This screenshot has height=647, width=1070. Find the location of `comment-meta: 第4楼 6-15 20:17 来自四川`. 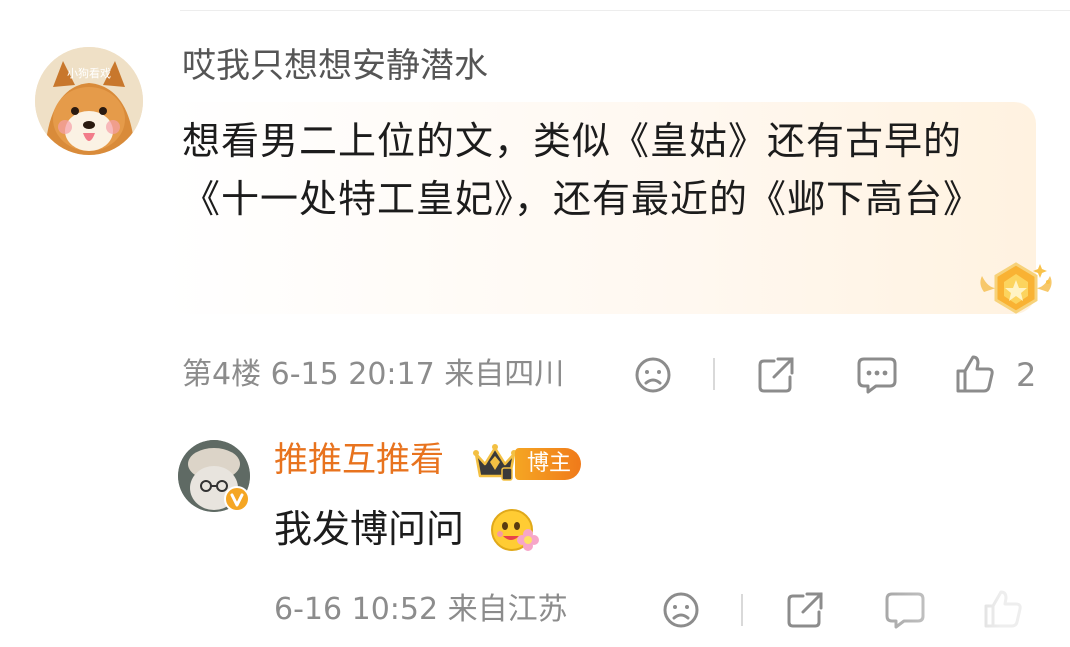

comment-meta: 第4楼 6-15 20:17 来自四川 is located at coordinates (373, 375).